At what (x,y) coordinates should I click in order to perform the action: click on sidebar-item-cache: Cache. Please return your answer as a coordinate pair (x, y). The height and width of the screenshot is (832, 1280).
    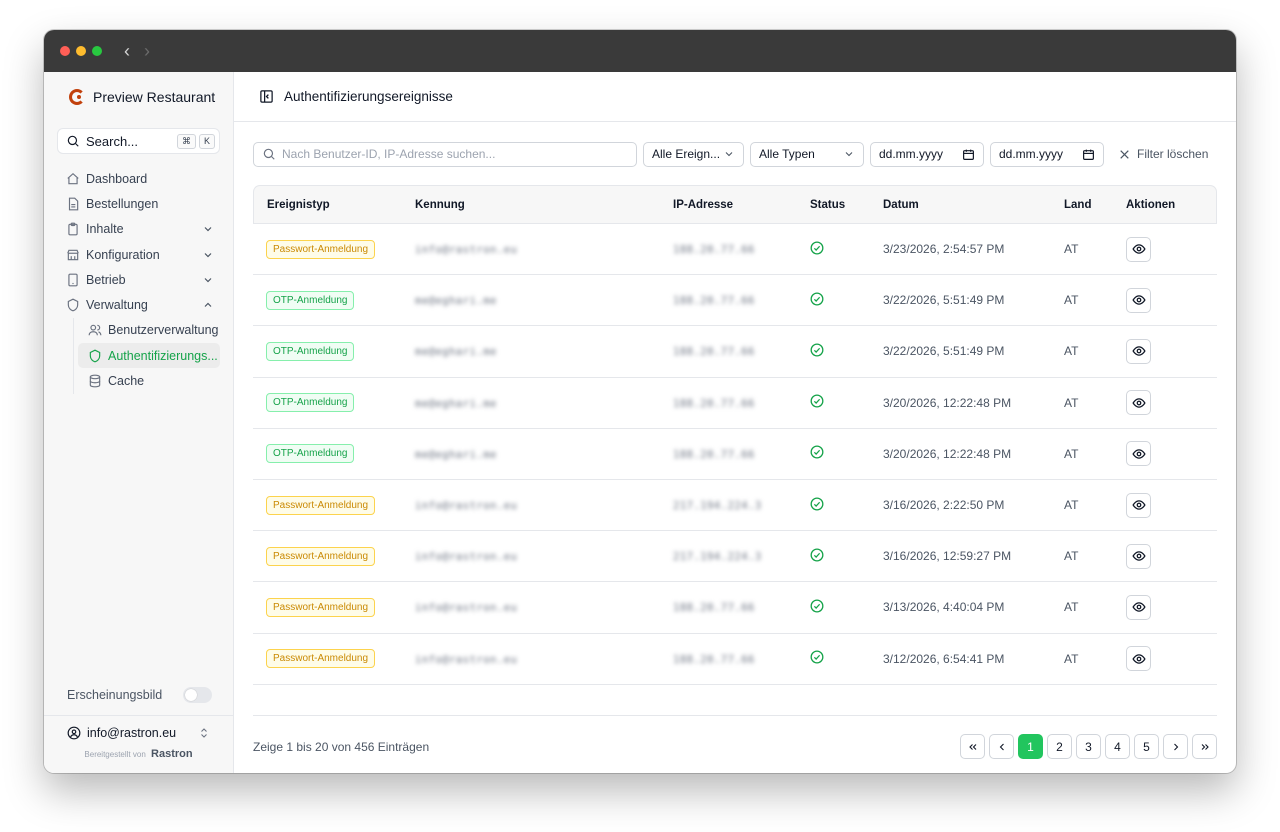
    Looking at the image, I should click on (149, 380).